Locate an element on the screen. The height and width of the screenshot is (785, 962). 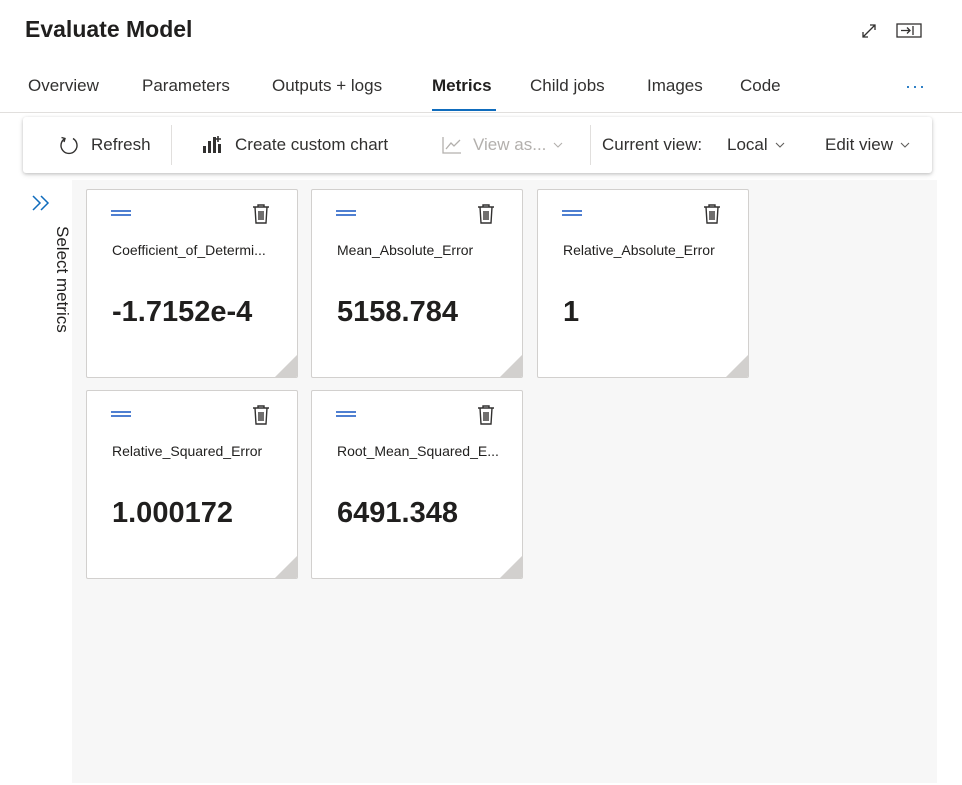
tab-child-jobs: Child jobs is located at coordinates (567, 86).